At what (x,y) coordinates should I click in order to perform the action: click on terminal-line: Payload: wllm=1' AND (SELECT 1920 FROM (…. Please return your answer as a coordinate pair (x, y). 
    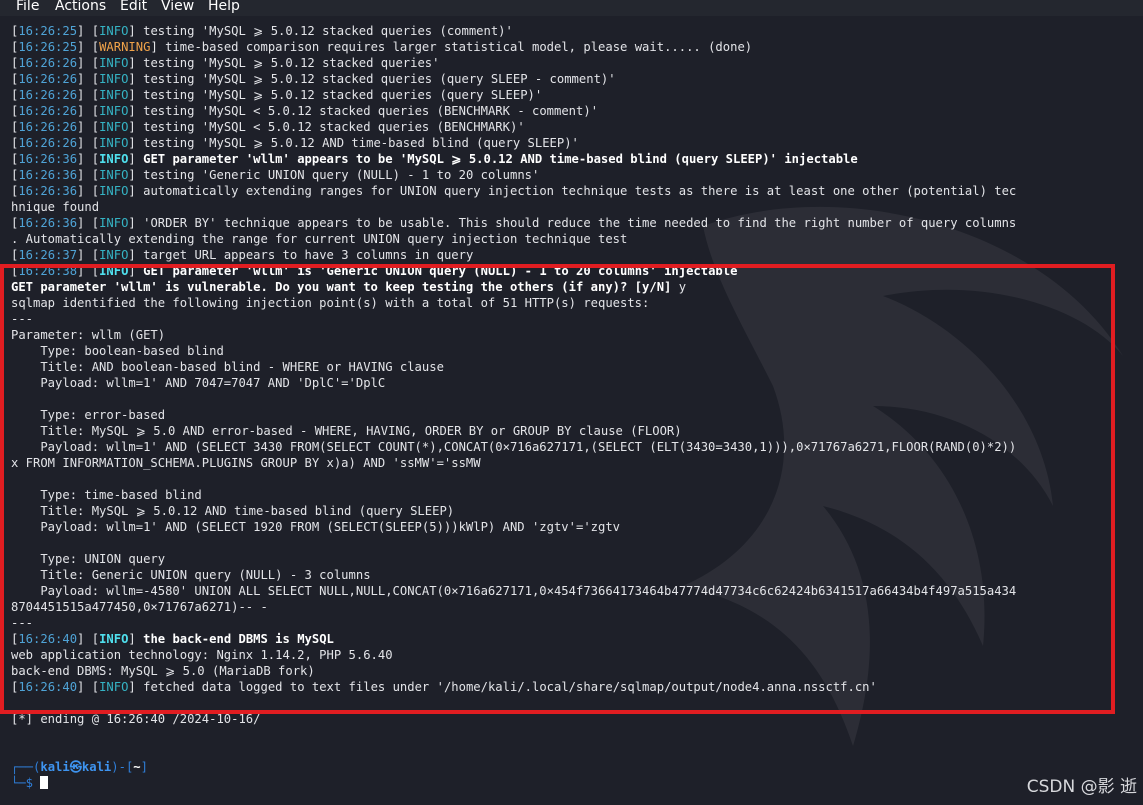
    Looking at the image, I should click on (513, 527).